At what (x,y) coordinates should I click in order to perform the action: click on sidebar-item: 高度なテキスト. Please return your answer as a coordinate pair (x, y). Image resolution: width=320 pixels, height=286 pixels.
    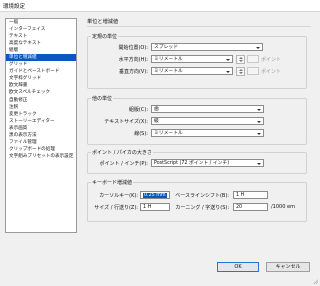
    Looking at the image, I should click on (41, 43).